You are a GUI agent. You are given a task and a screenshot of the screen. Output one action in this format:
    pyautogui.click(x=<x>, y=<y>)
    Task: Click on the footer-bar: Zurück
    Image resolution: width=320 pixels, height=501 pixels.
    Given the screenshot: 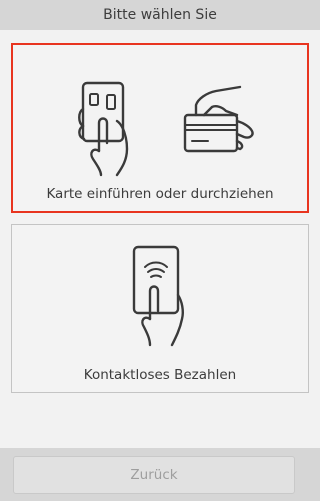 What is the action you would take?
    pyautogui.click(x=160, y=474)
    